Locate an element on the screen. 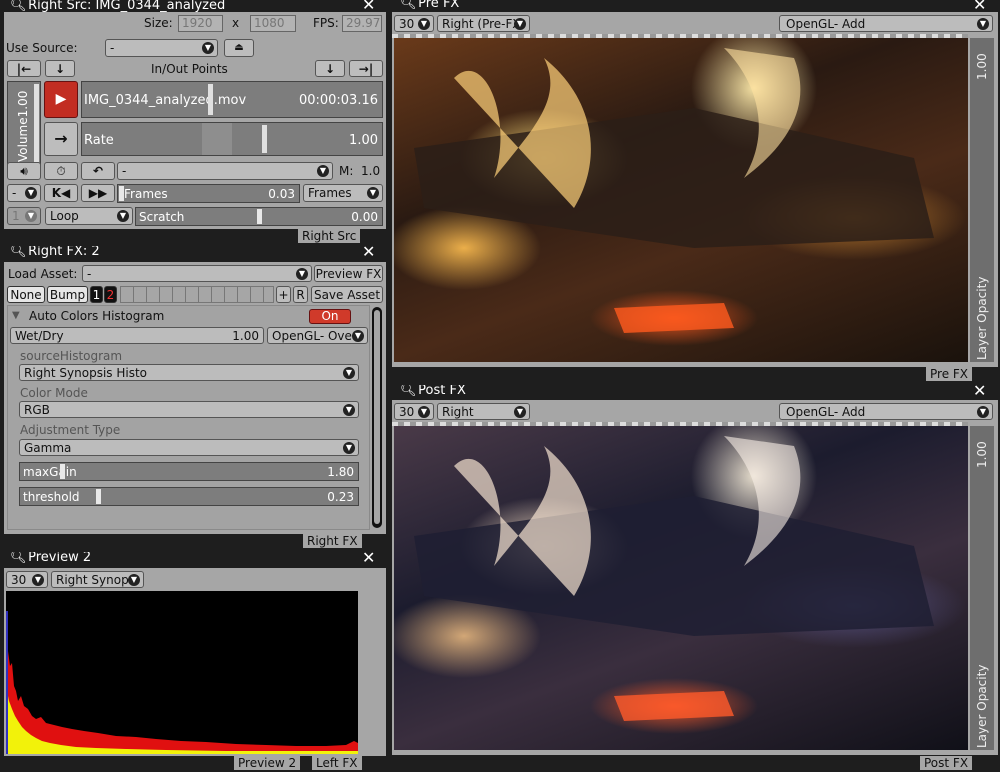 The height and width of the screenshot is (772, 1000). pre-fx-blend-select: OpenGL- Add ▼ is located at coordinates (886, 23).